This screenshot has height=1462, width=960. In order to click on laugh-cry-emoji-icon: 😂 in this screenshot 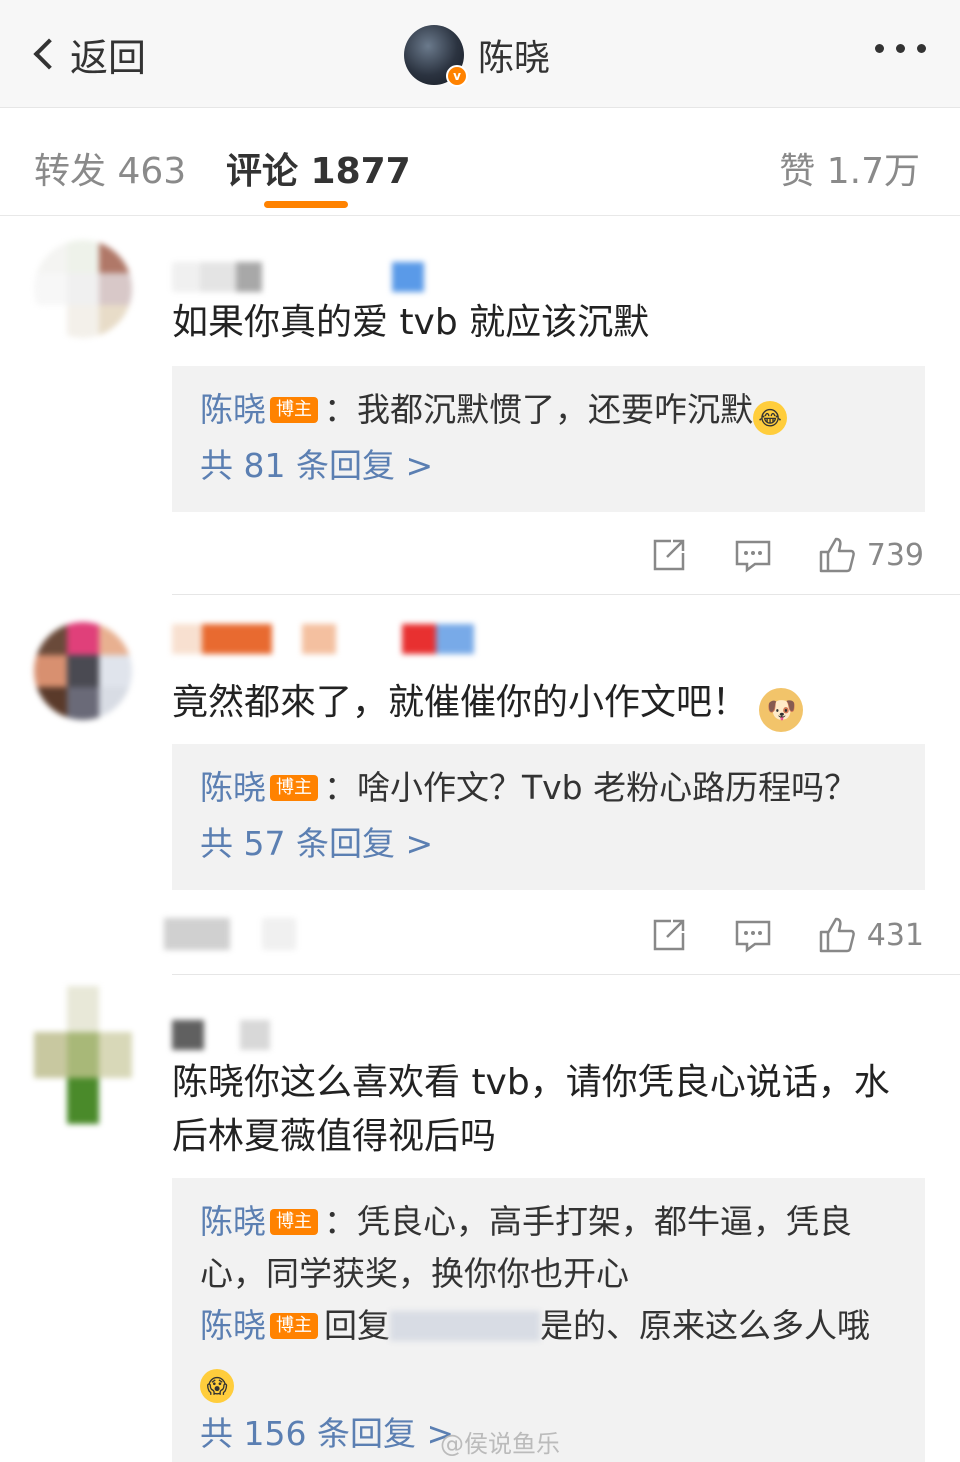, I will do `click(770, 418)`.